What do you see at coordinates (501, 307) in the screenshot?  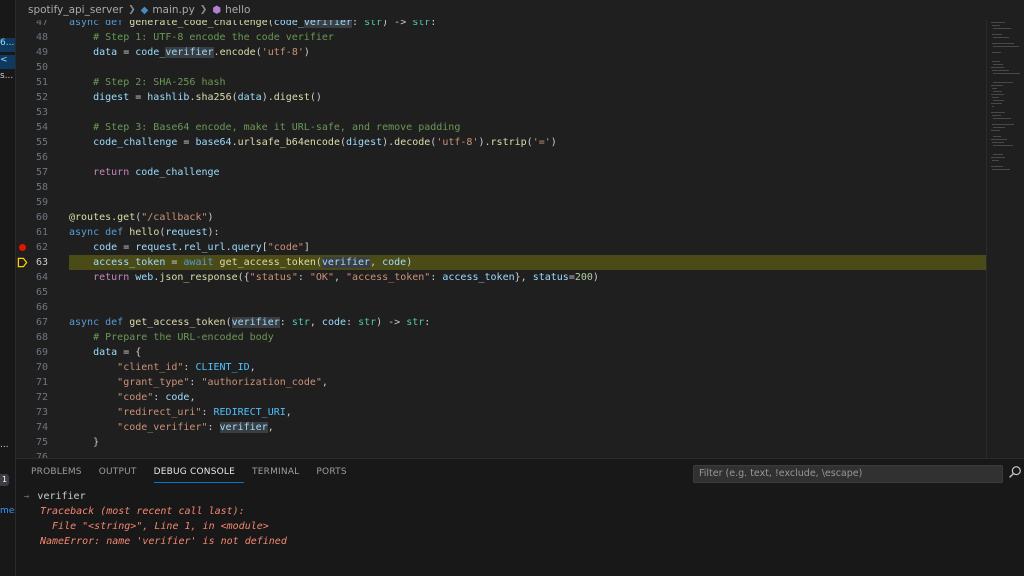 I see `code-line: 66` at bounding box center [501, 307].